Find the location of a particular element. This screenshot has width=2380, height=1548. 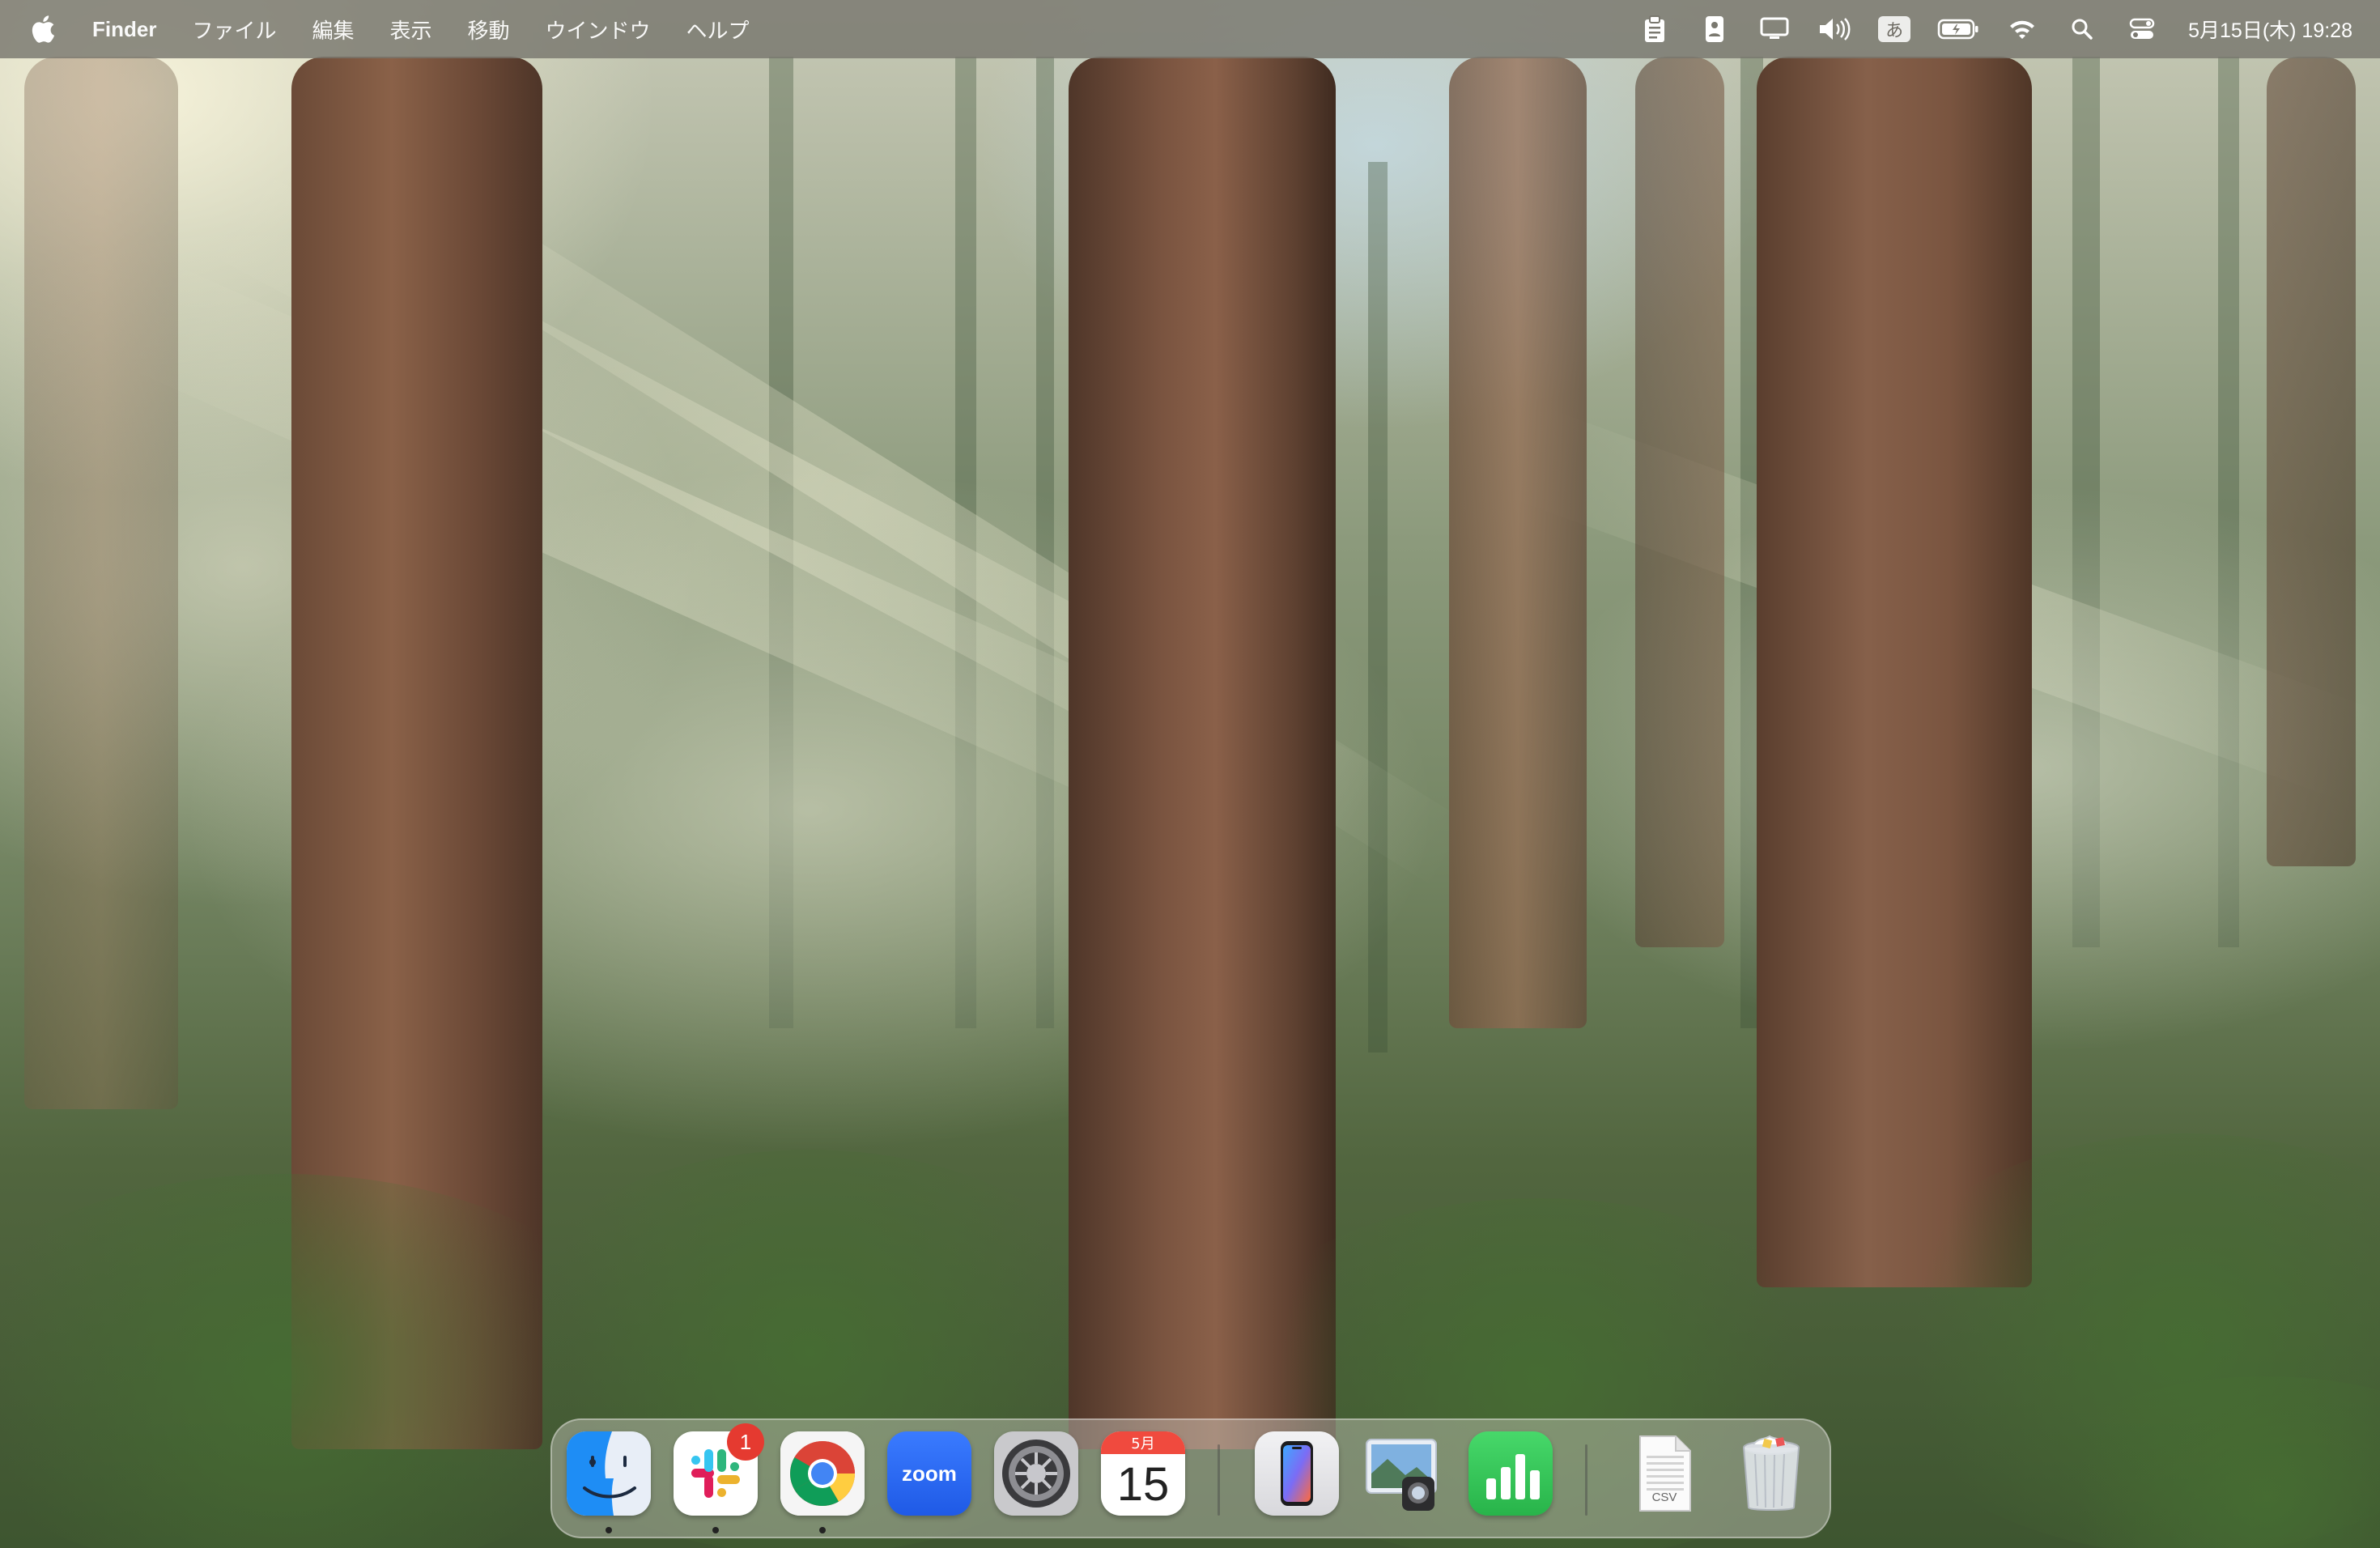

spotlight-icon is located at coordinates (2082, 29).